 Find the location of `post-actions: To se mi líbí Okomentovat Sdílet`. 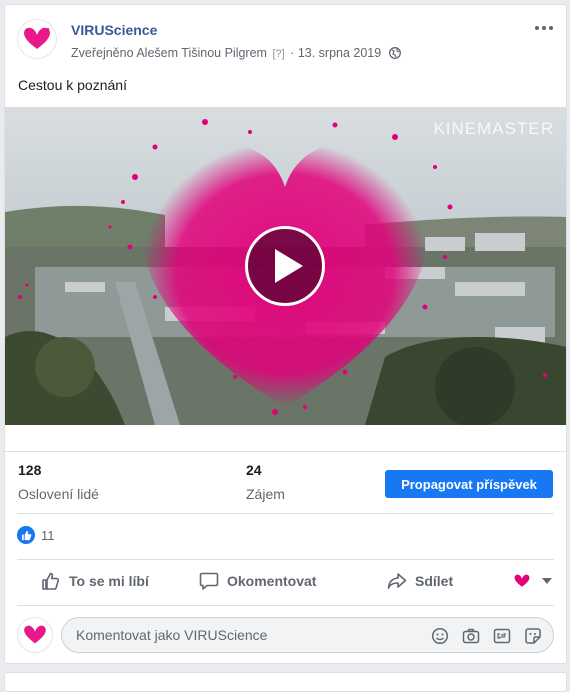

post-actions: To se mi líbí Okomentovat Sdílet is located at coordinates (285, 581).